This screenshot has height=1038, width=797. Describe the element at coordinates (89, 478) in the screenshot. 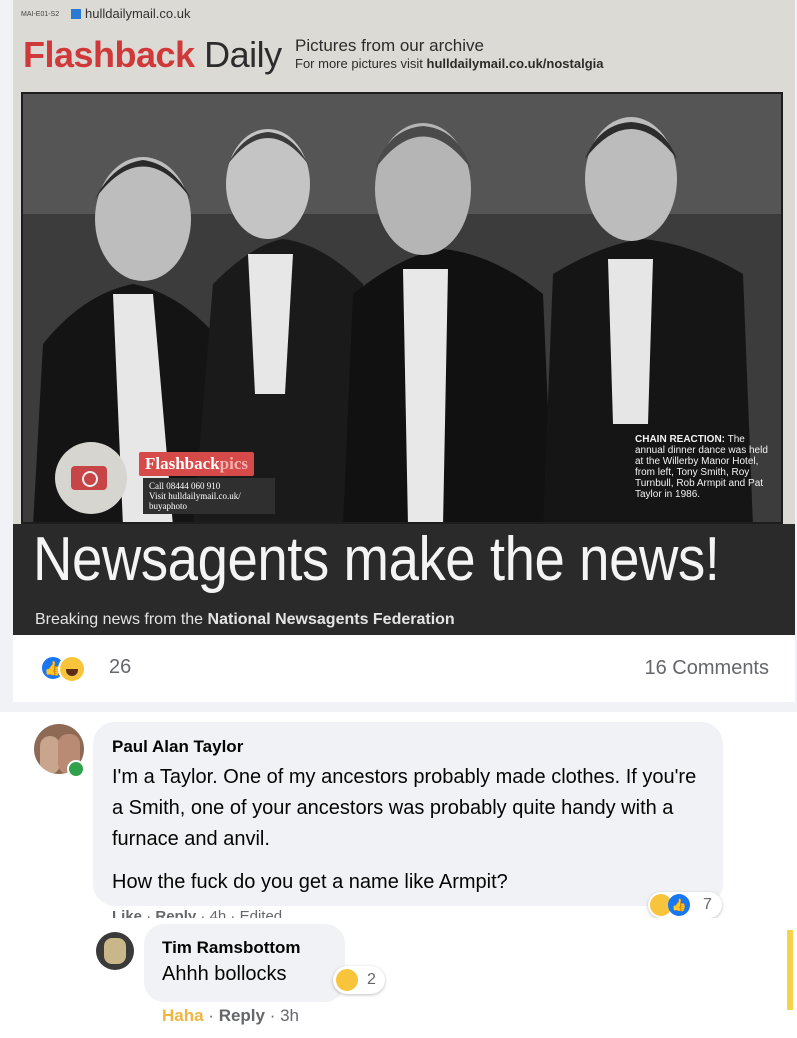

I see `camera-icon` at that location.